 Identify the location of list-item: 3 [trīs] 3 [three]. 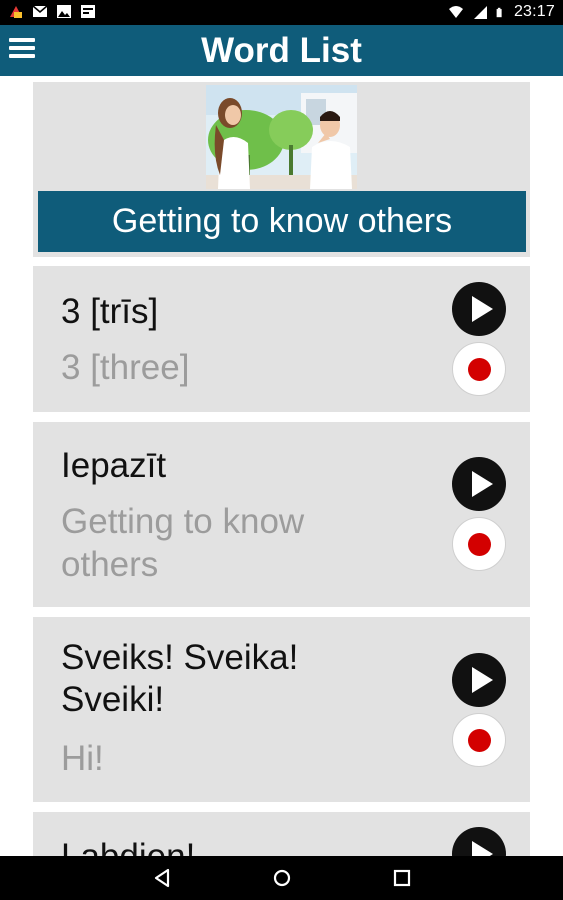
(281, 339).